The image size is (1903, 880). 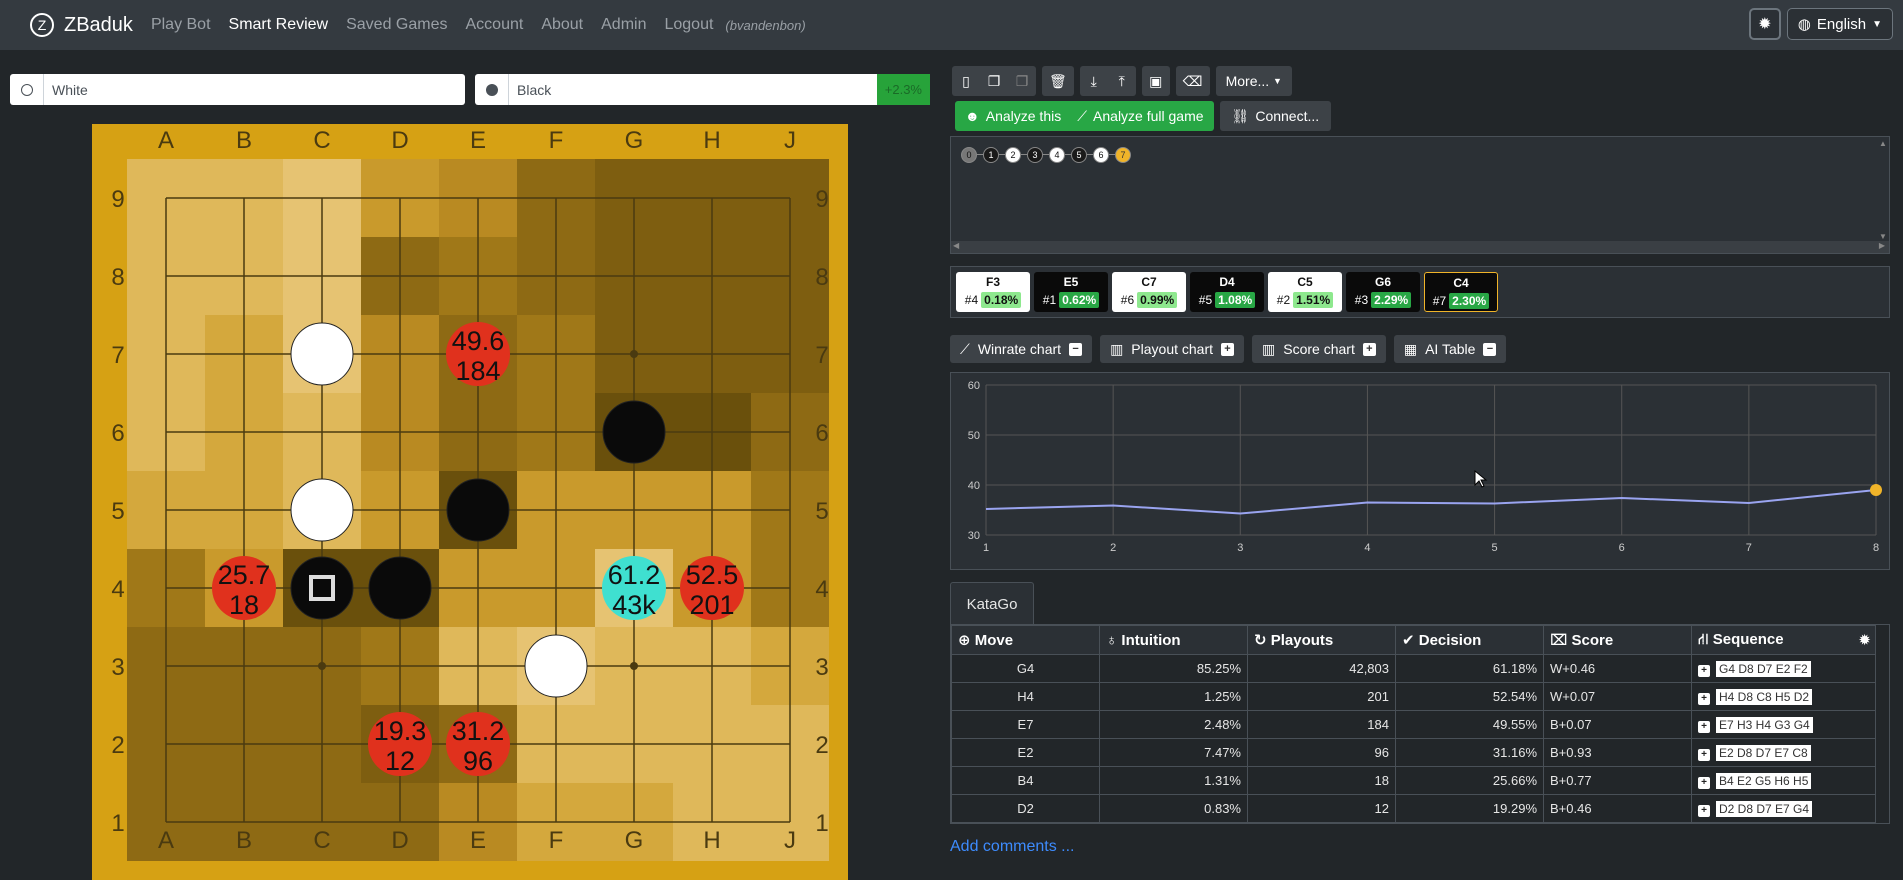 What do you see at coordinates (1101, 155) in the screenshot?
I see `move-tree-node: 6` at bounding box center [1101, 155].